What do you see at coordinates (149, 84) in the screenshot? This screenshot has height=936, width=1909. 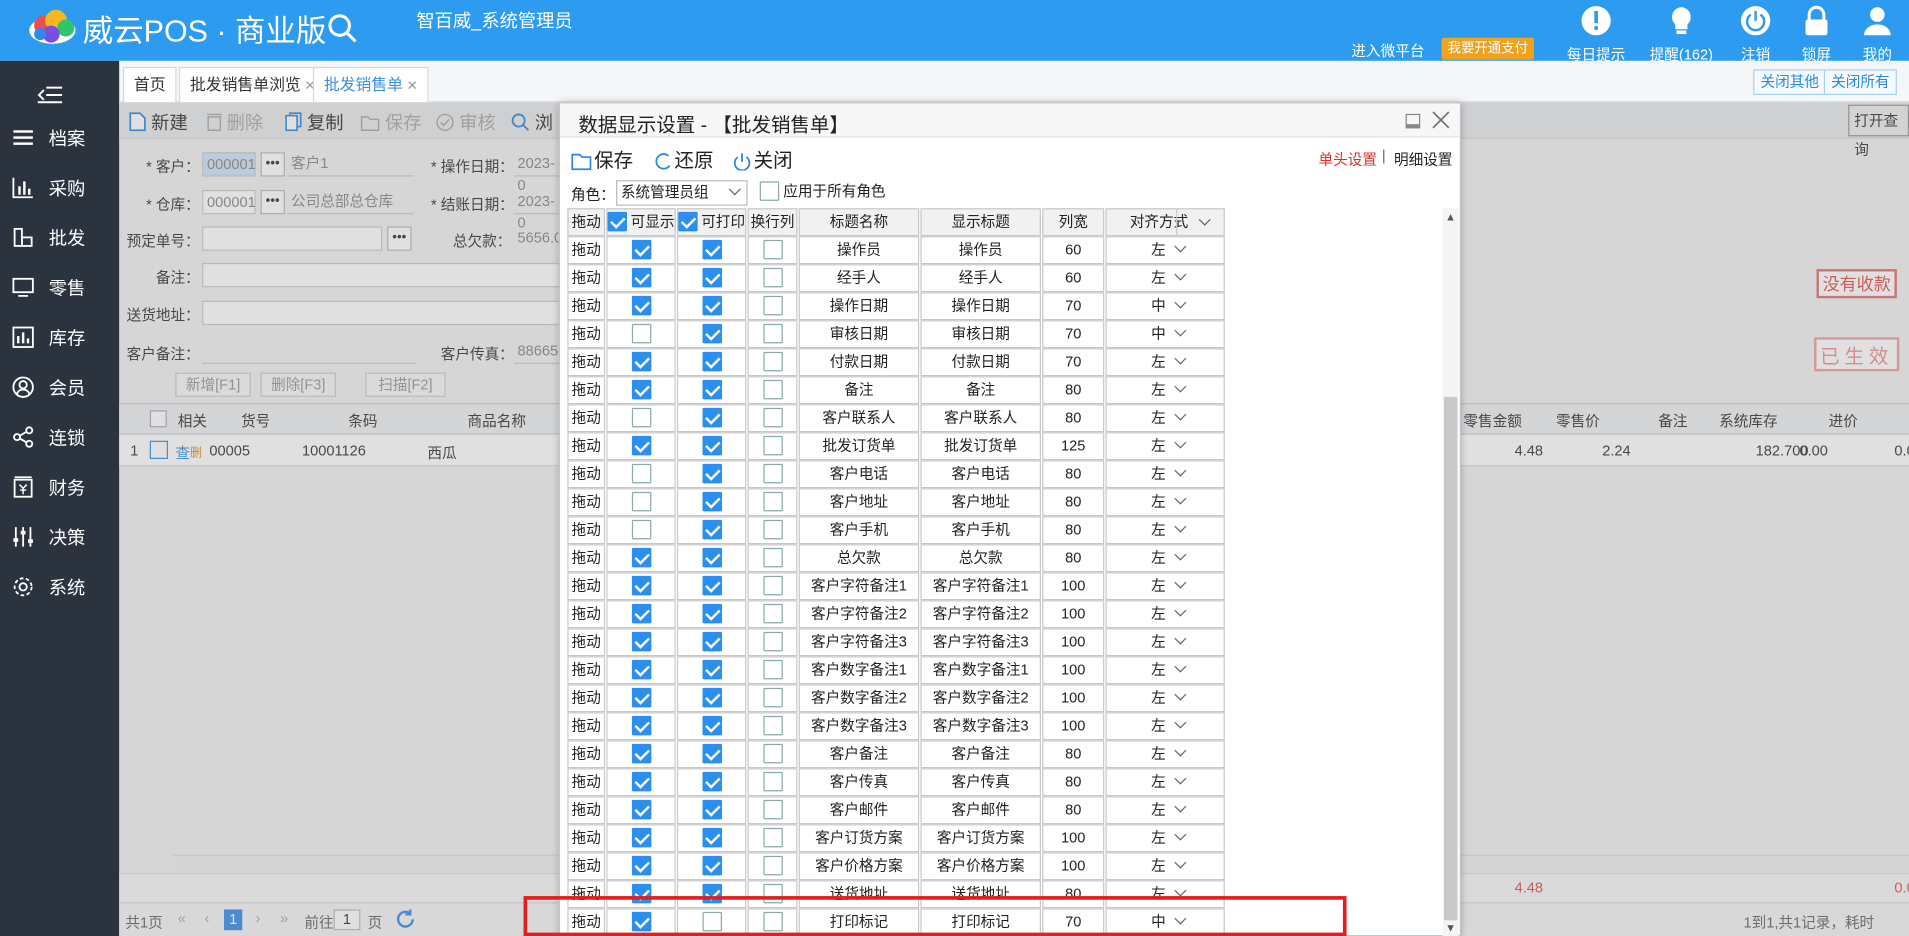 I see `tab-home: 首页` at bounding box center [149, 84].